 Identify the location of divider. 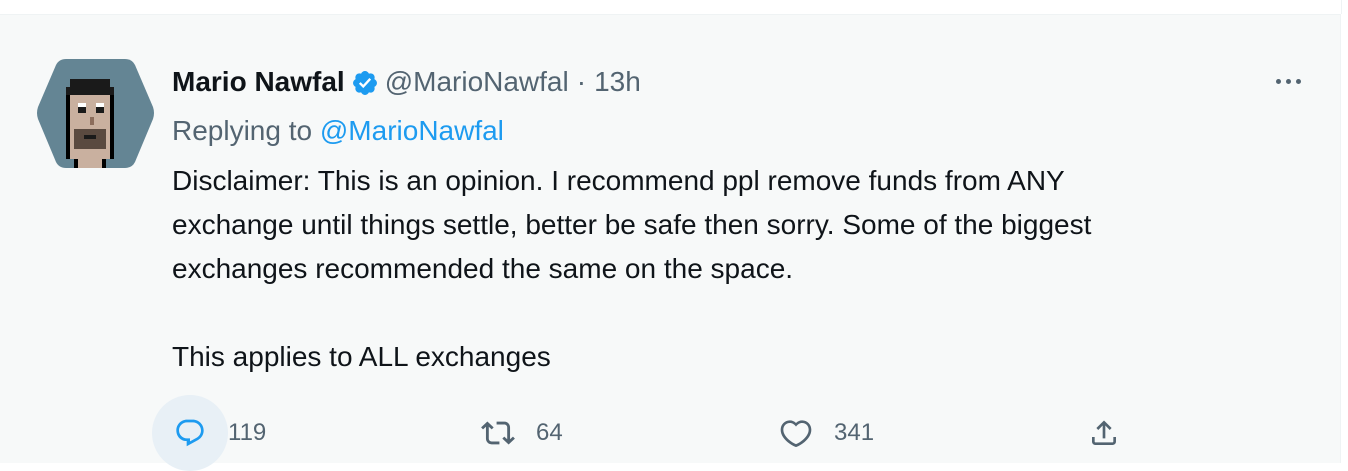
(1341, 7).